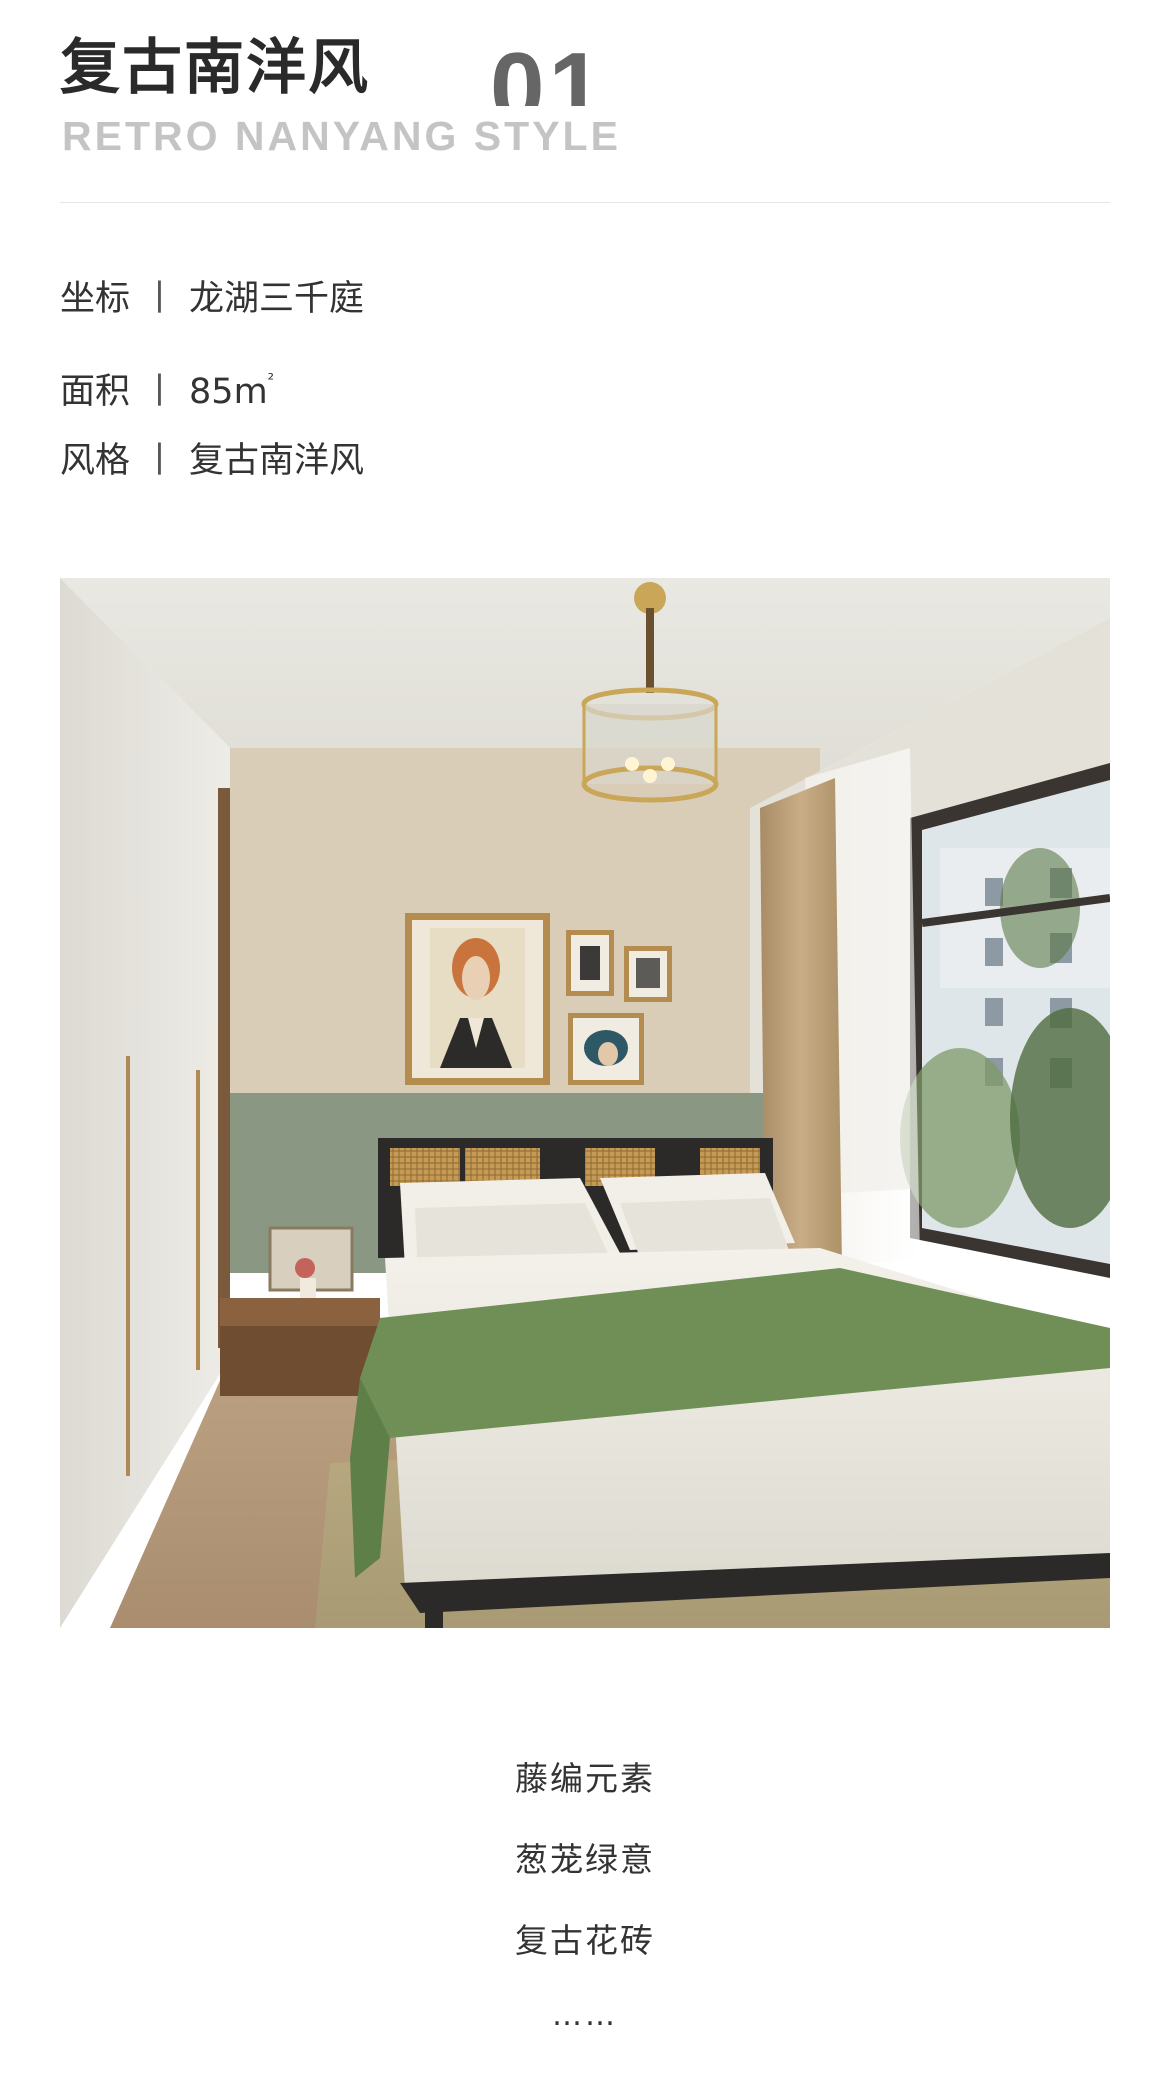 This screenshot has width=1170, height=2074. What do you see at coordinates (215, 68) in the screenshot?
I see `page-title: 复古南洋风` at bounding box center [215, 68].